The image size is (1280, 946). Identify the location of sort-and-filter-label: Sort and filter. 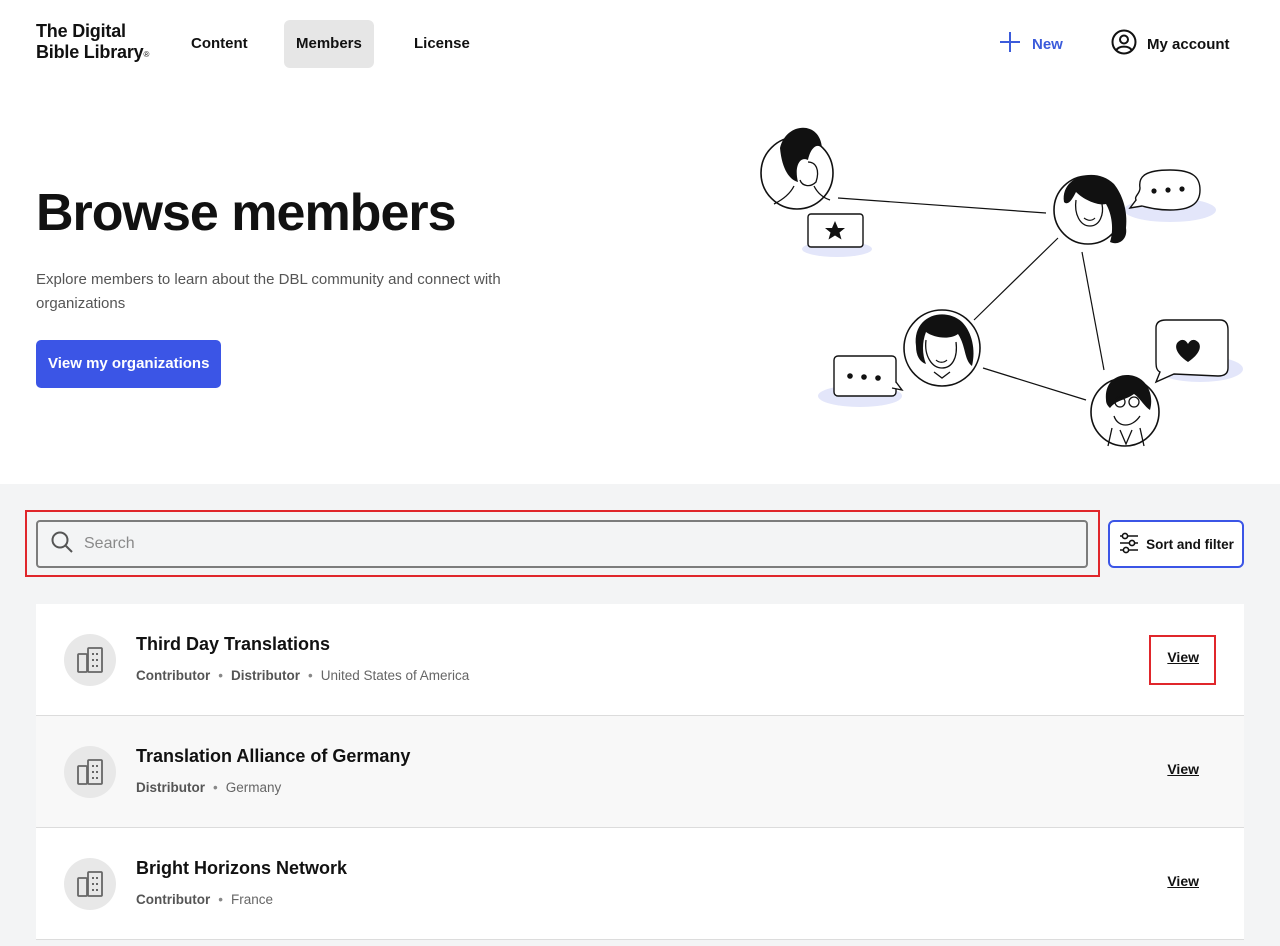
(1190, 544).